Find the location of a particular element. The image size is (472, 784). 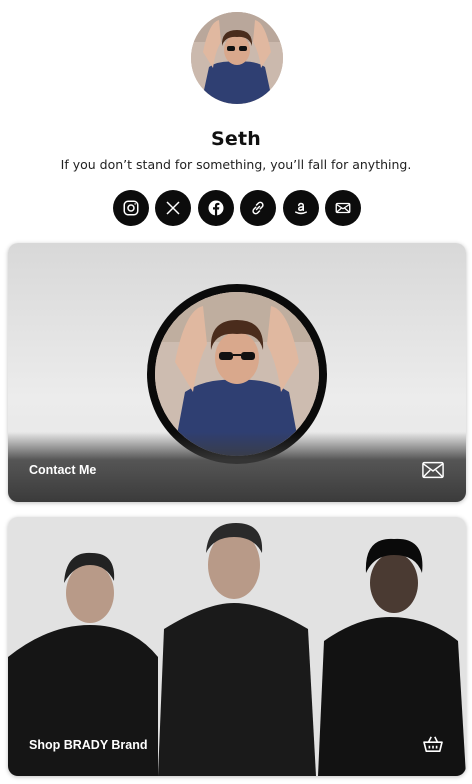

facebook-link is located at coordinates (215, 208).